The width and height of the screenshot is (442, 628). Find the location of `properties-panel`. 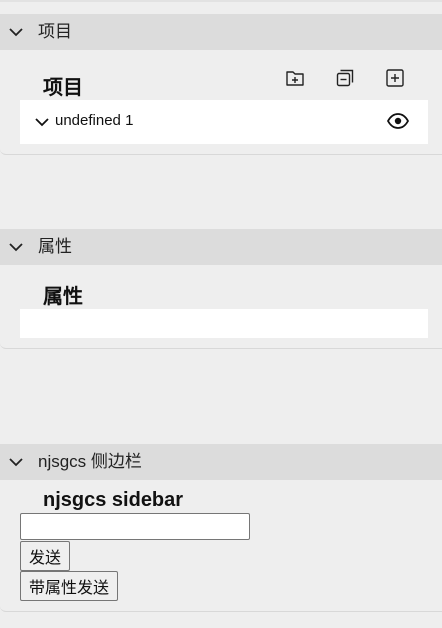

properties-panel is located at coordinates (224, 323).